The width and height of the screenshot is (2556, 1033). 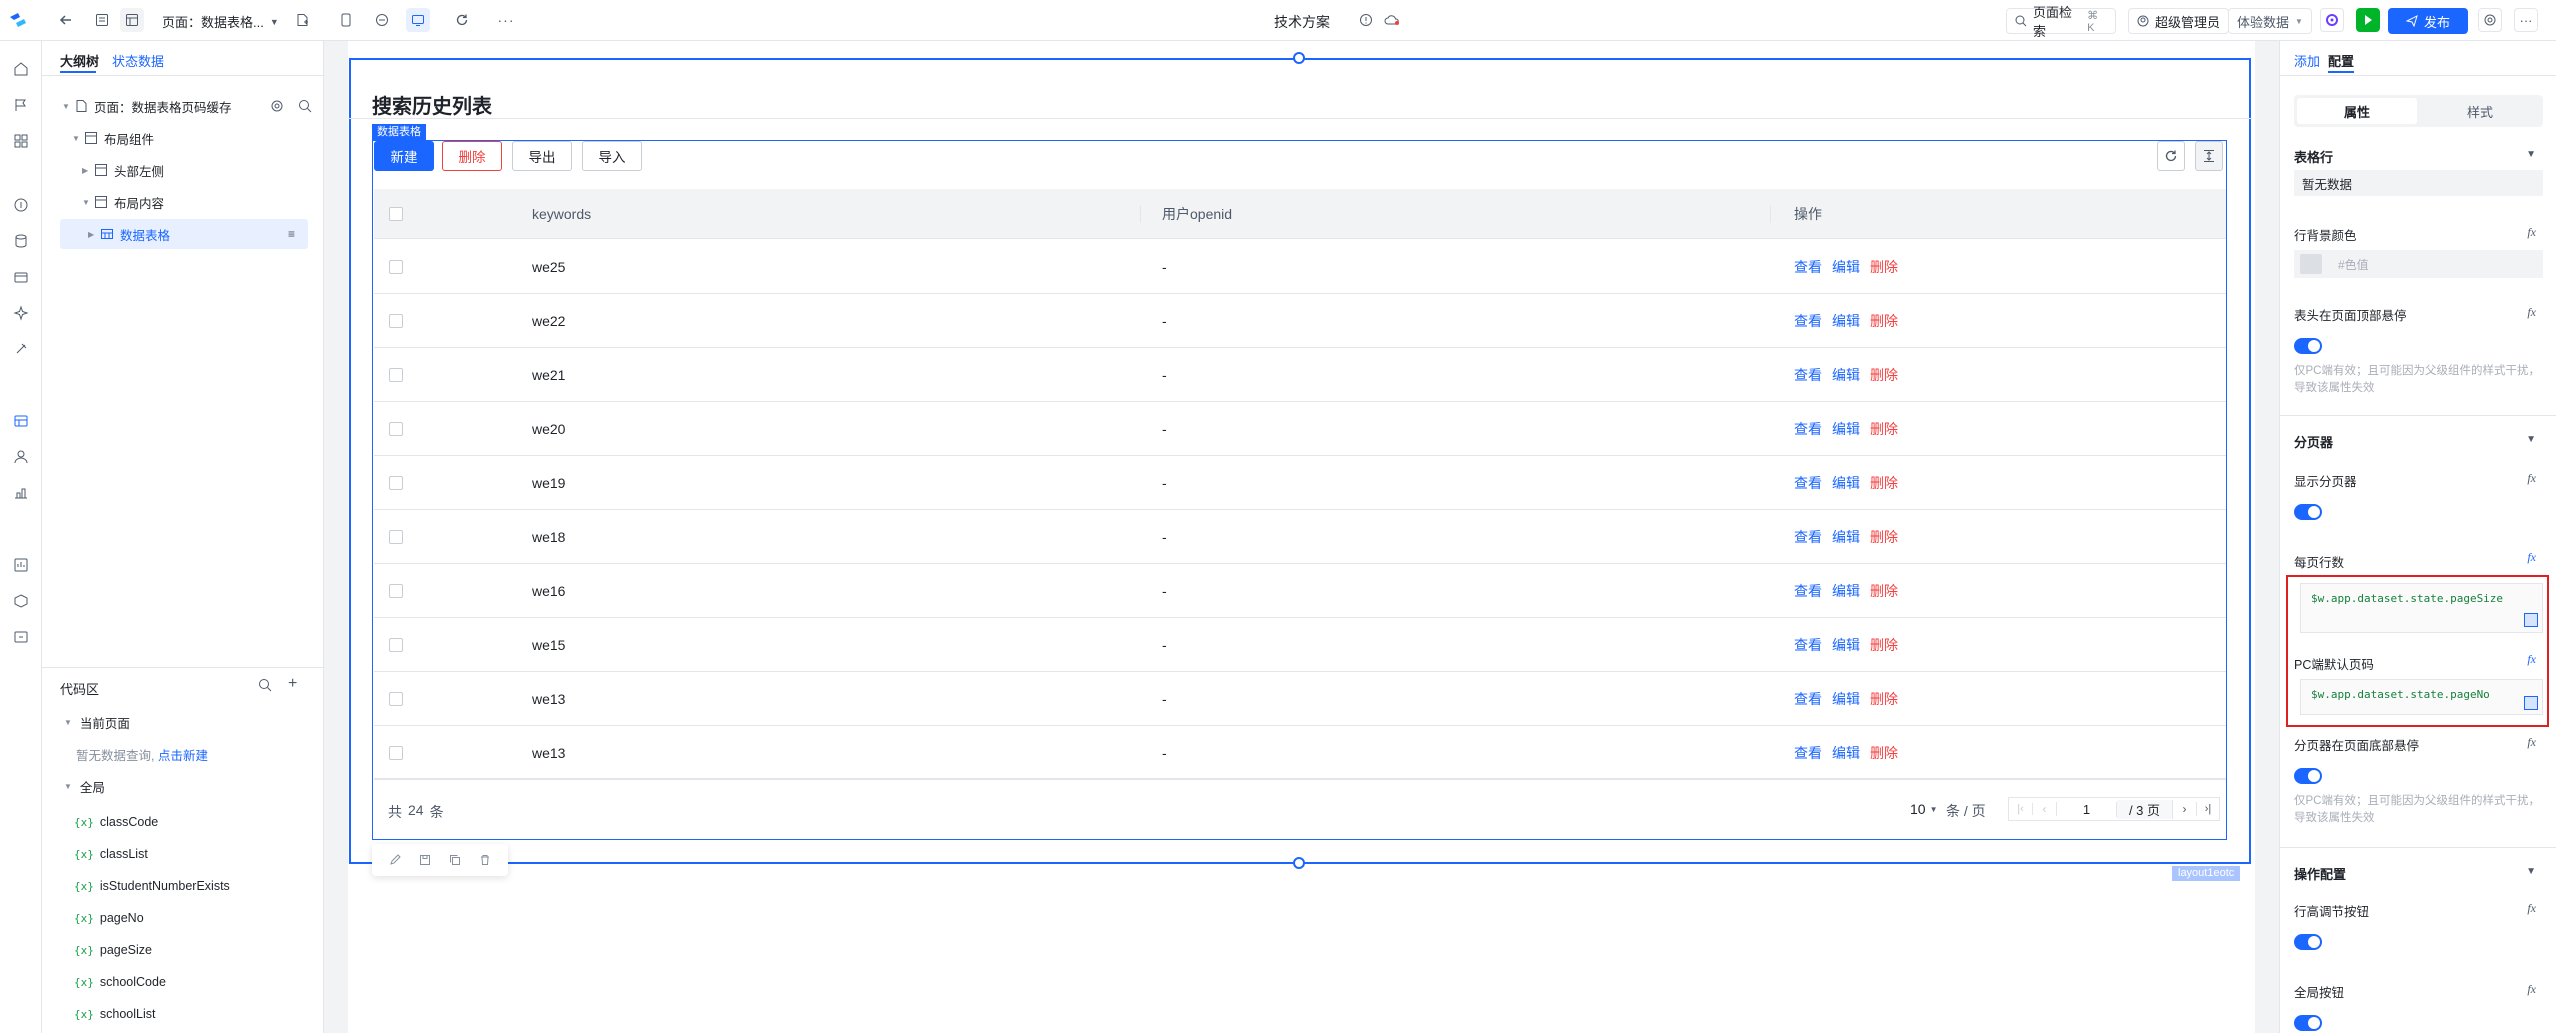 What do you see at coordinates (97, 722) in the screenshot?
I see `current-page-group: ▼ 当前页面` at bounding box center [97, 722].